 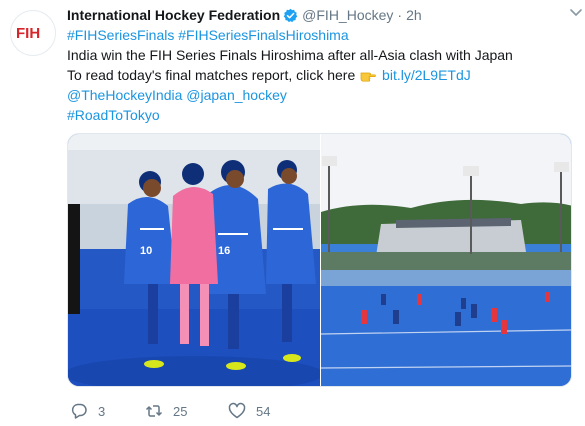 I want to click on mentions-line: @TheHockeyIndia @japan_hockey, so click(x=319, y=95).